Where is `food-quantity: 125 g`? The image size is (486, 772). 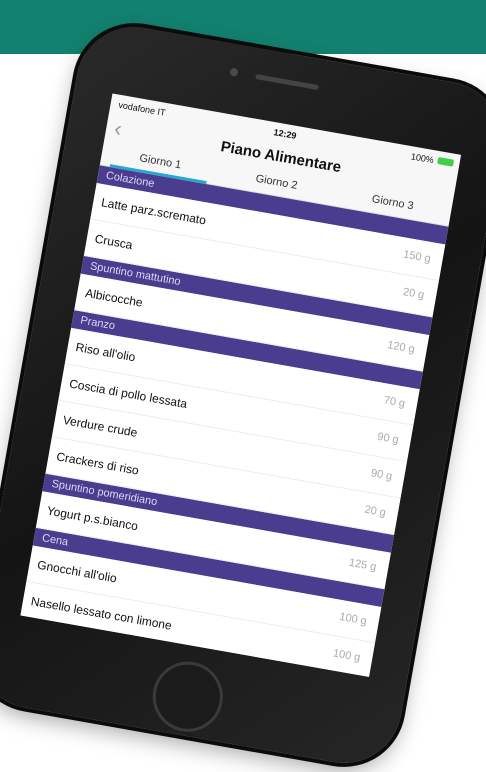 food-quantity: 125 g is located at coordinates (362, 565).